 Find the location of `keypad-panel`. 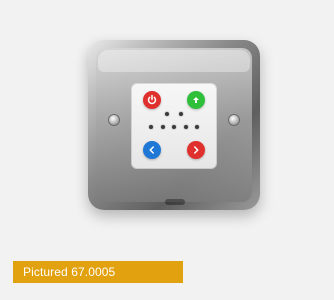

keypad-panel is located at coordinates (174, 126).